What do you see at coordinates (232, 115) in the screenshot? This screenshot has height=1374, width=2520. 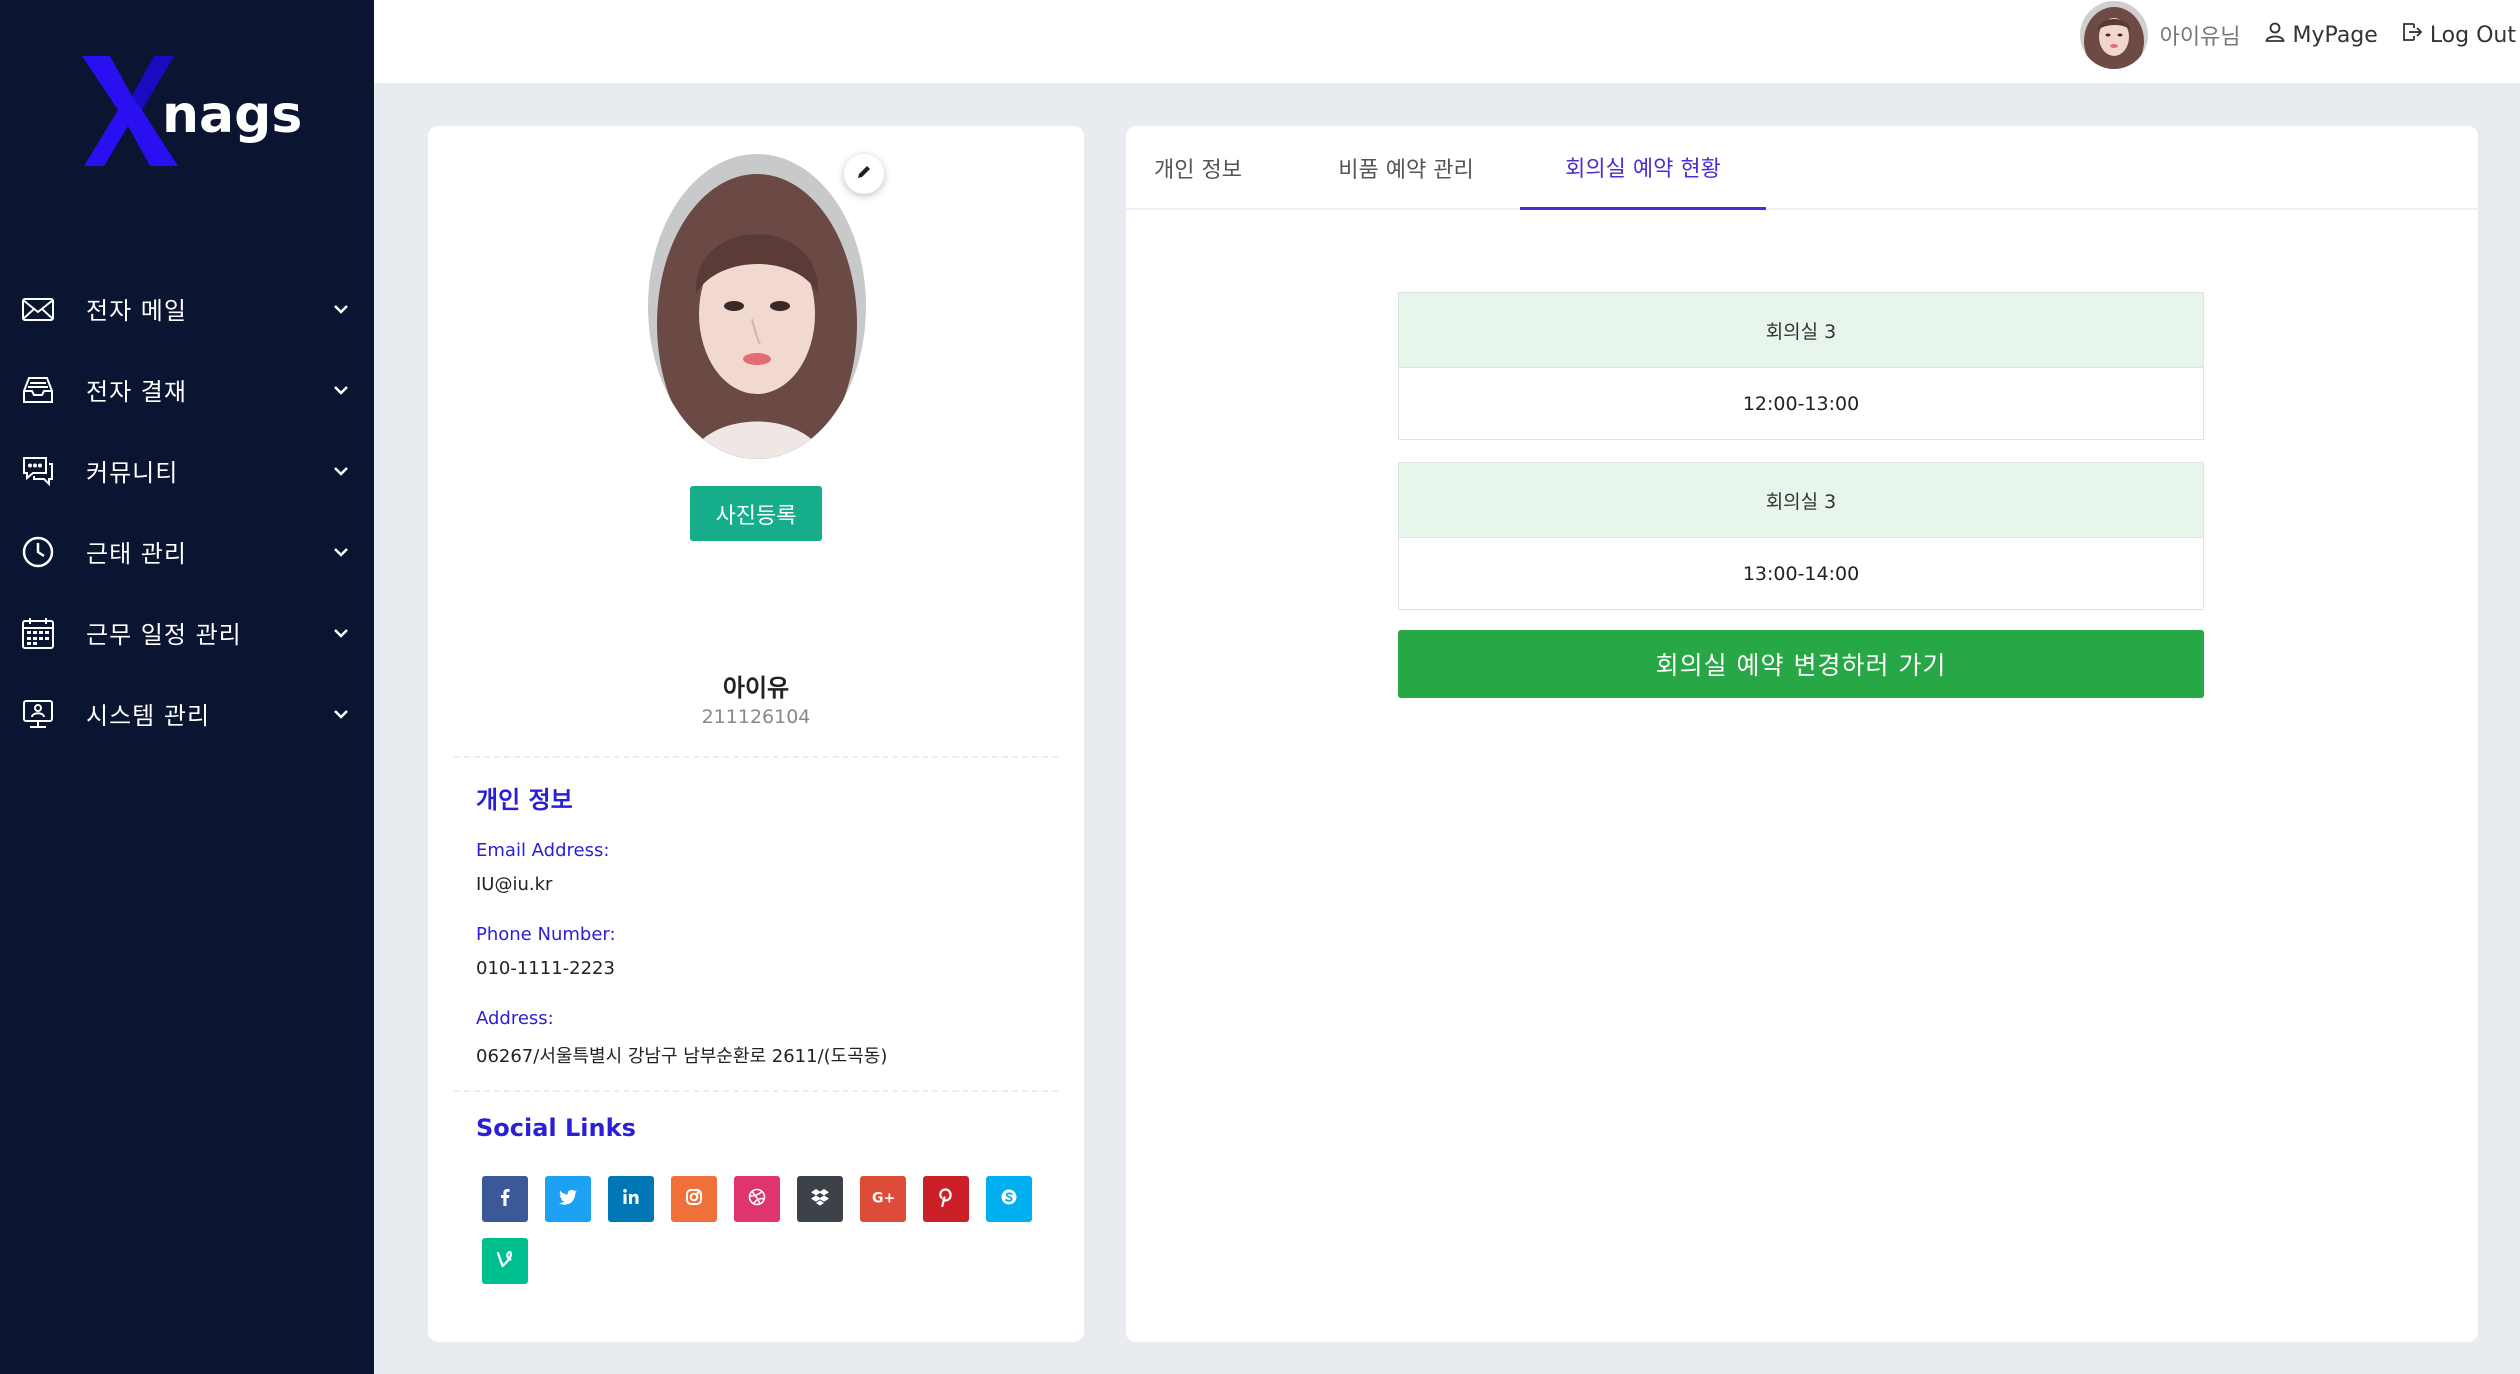 I see `svg-text: nags` at bounding box center [232, 115].